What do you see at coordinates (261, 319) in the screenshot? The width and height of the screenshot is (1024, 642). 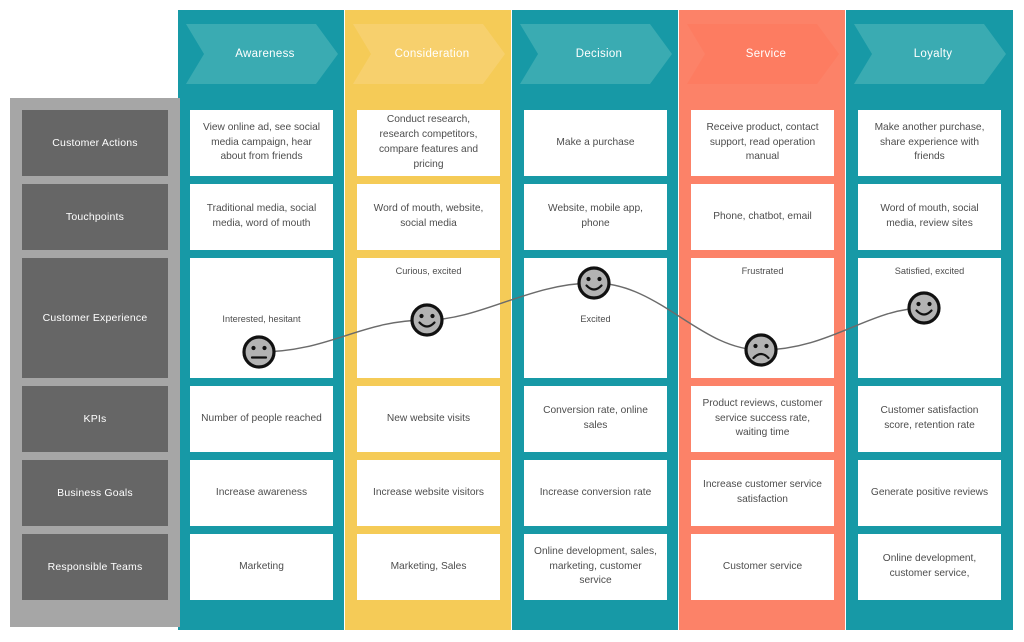 I see `cell-text: Interested, hesitant` at bounding box center [261, 319].